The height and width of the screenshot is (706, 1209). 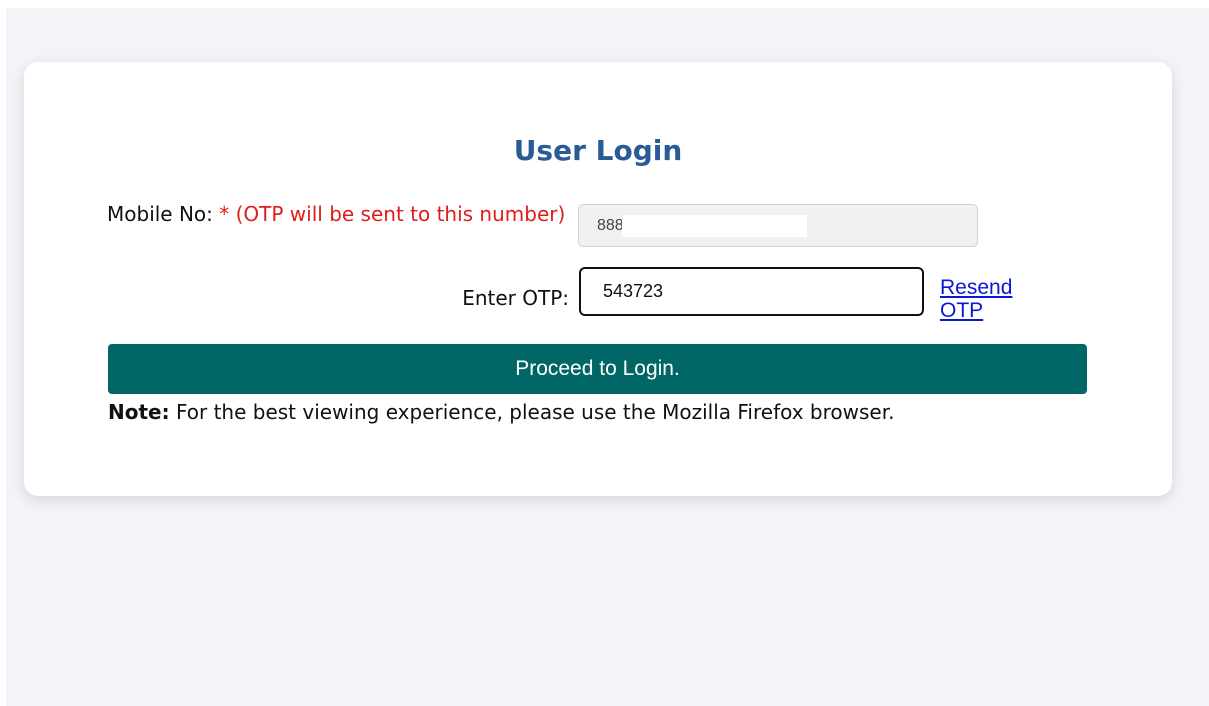 I want to click on otp-label: Enter OTP:, so click(x=515, y=298).